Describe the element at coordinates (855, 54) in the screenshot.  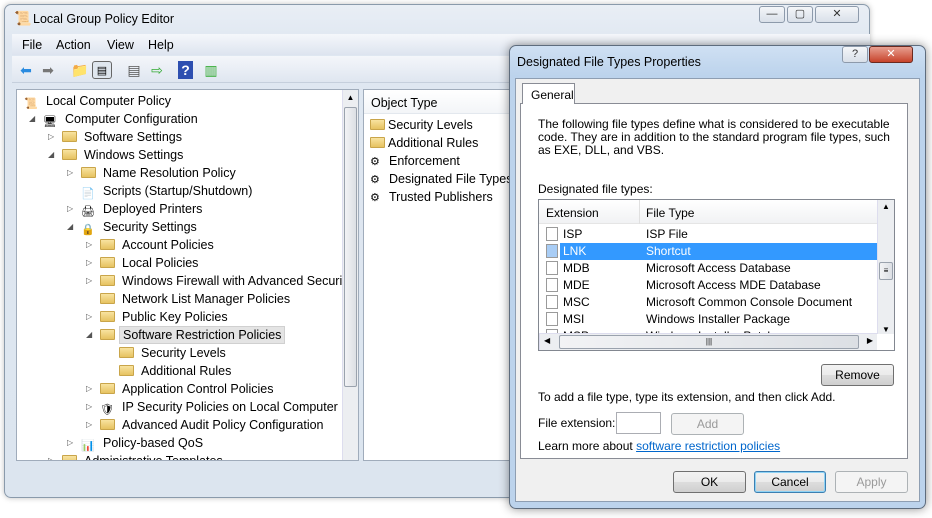
I see `dialog-help-button: ?` at that location.